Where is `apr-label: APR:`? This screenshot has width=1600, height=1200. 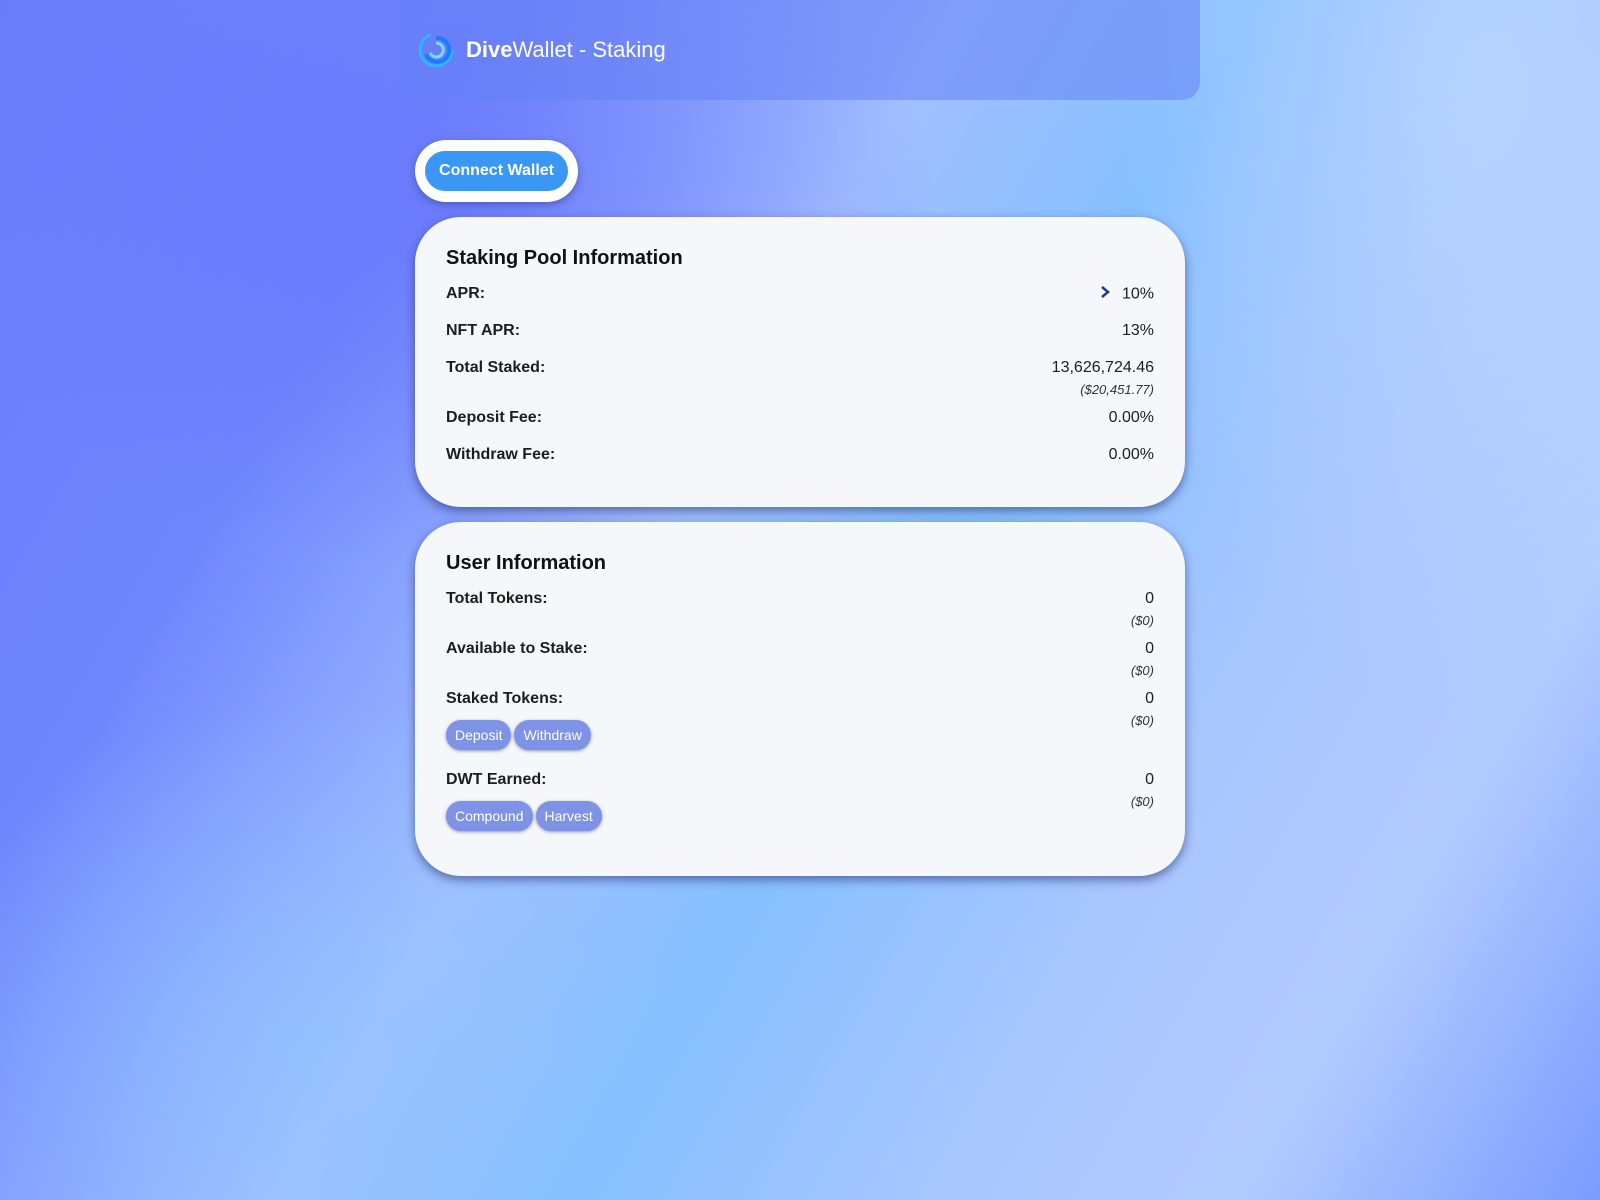 apr-label: APR: is located at coordinates (466, 293).